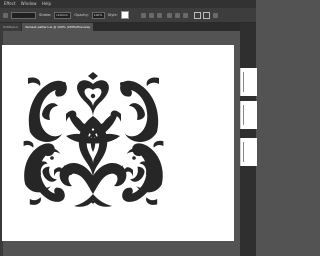 This screenshot has height=256, width=320. I want to click on control-bar: Stroke: Uniform Opacity: 100% Style:, so click(128, 15).